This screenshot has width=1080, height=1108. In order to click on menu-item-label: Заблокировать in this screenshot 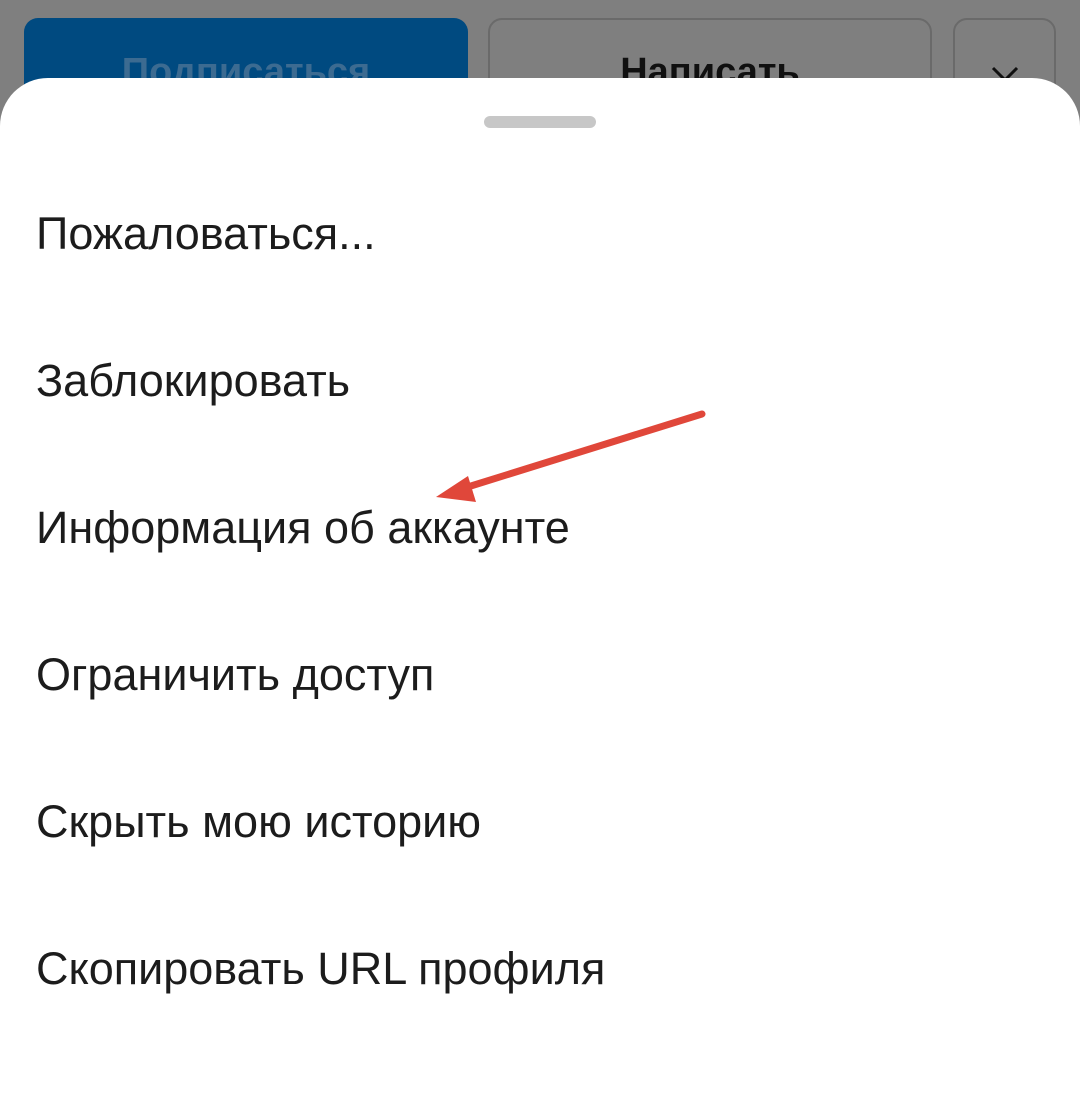, I will do `click(193, 380)`.